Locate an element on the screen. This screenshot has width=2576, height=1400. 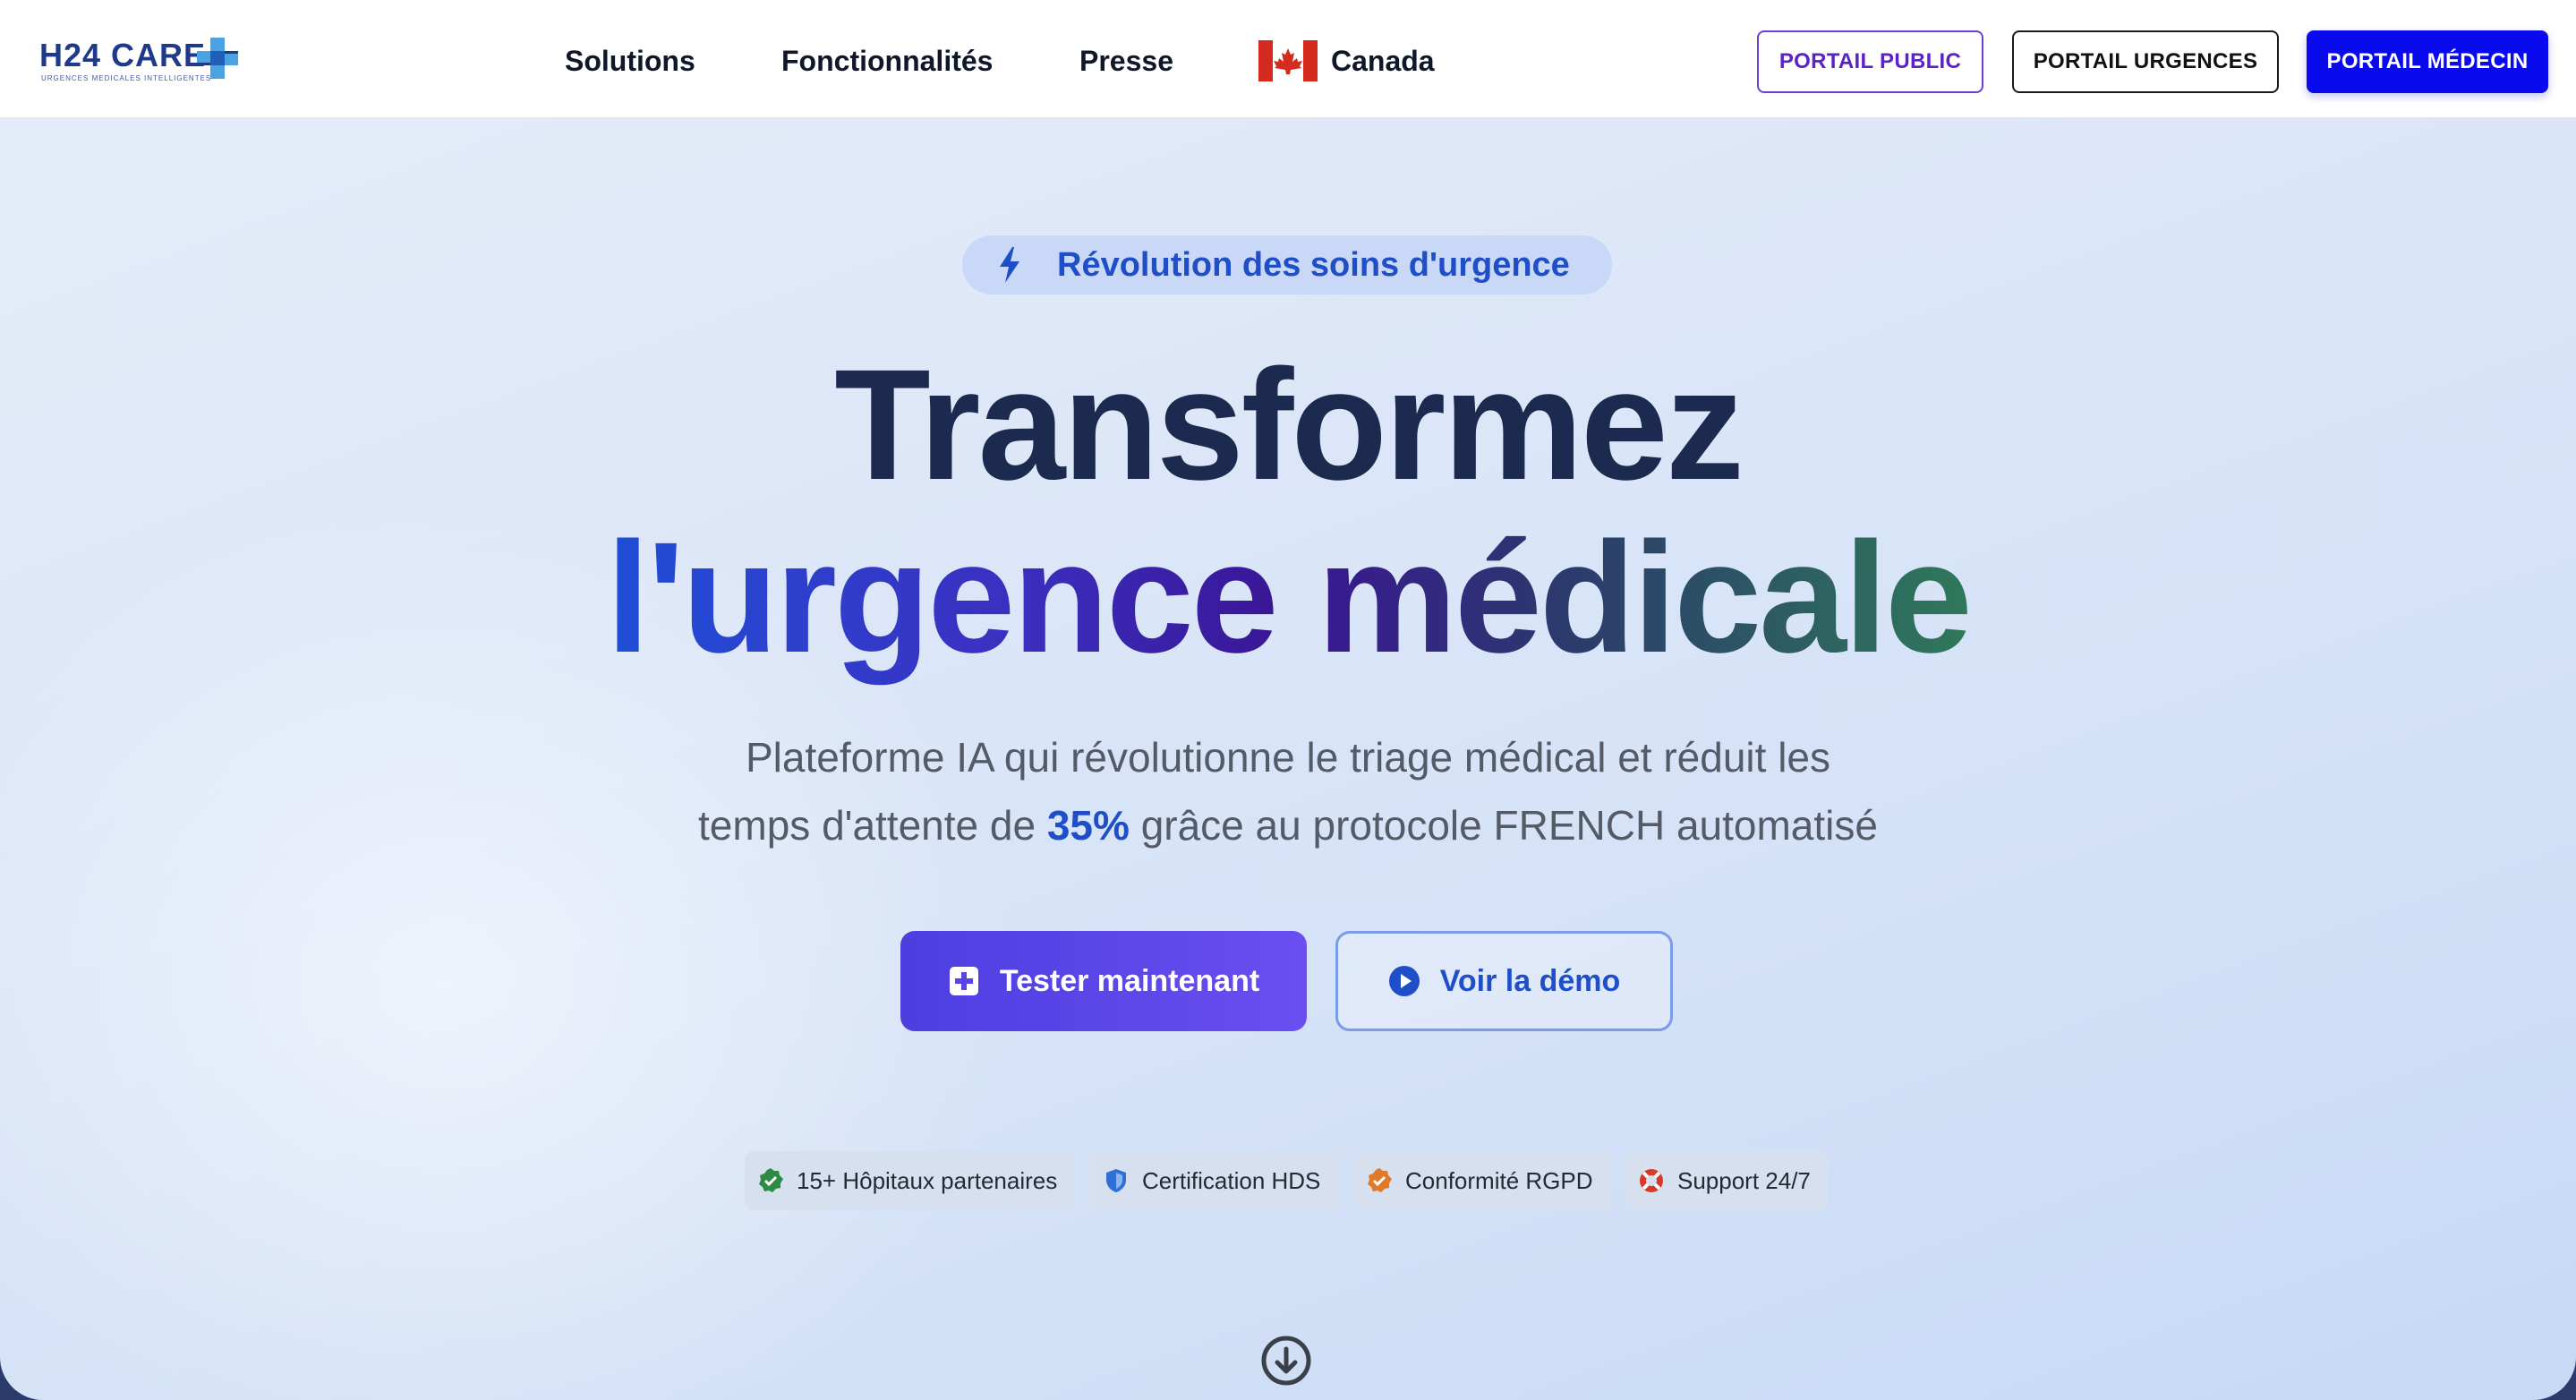
tester-maintenant-button: Tester maintenant is located at coordinates (1103, 981).